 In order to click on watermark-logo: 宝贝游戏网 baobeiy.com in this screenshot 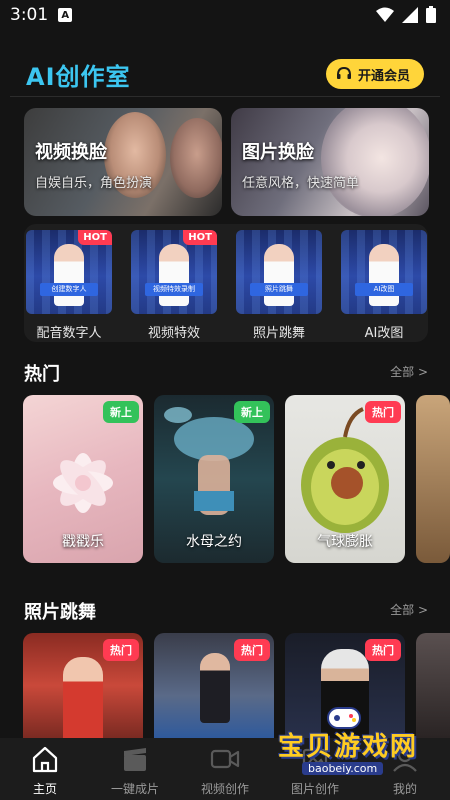, I will do `click(358, 744)`.